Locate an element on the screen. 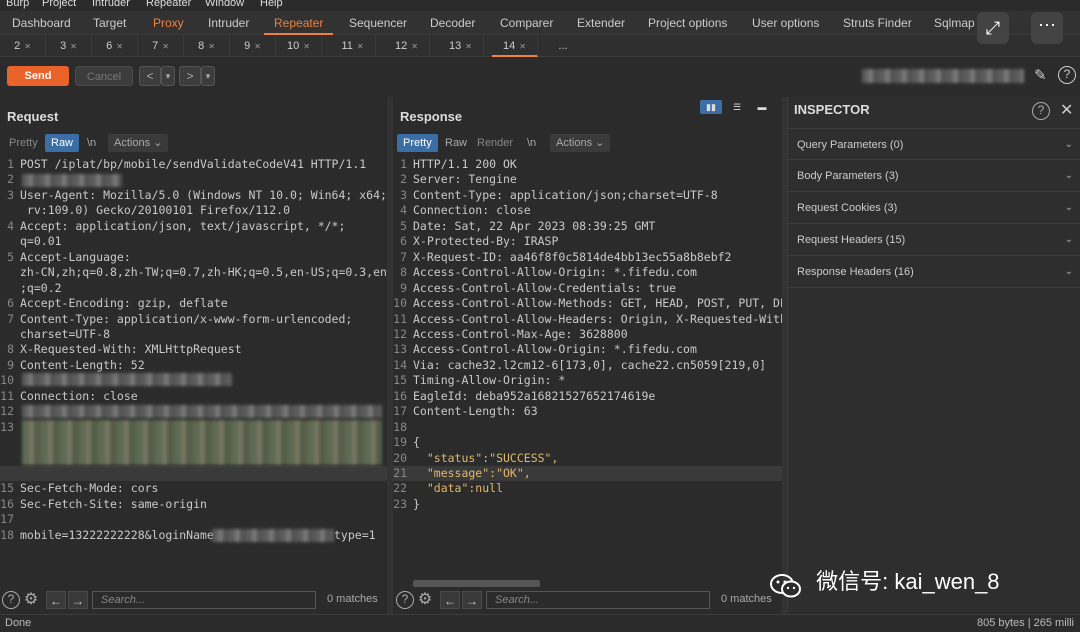 The height and width of the screenshot is (632, 1080). subtab: 6 ✕ is located at coordinates (115, 46).